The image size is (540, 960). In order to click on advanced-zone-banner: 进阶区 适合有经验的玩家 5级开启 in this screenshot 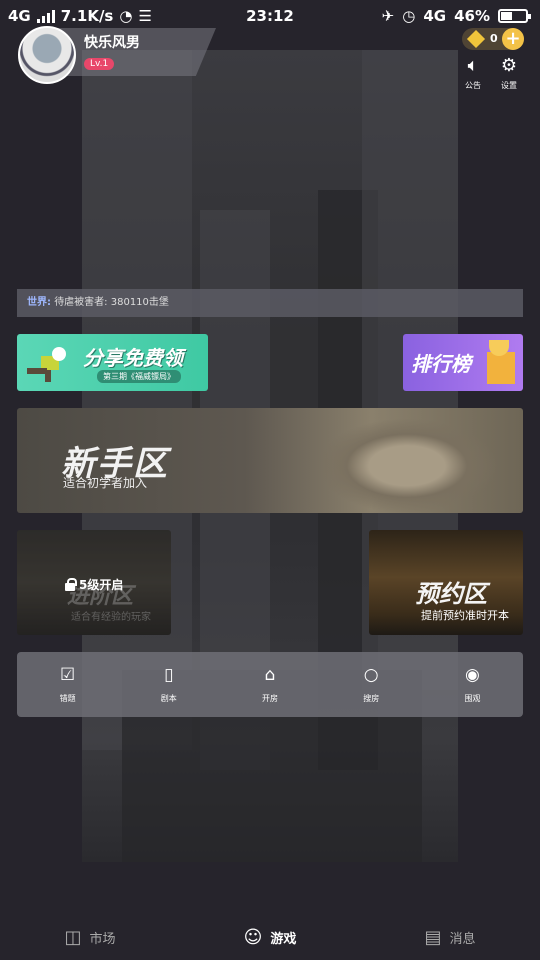, I will do `click(94, 582)`.